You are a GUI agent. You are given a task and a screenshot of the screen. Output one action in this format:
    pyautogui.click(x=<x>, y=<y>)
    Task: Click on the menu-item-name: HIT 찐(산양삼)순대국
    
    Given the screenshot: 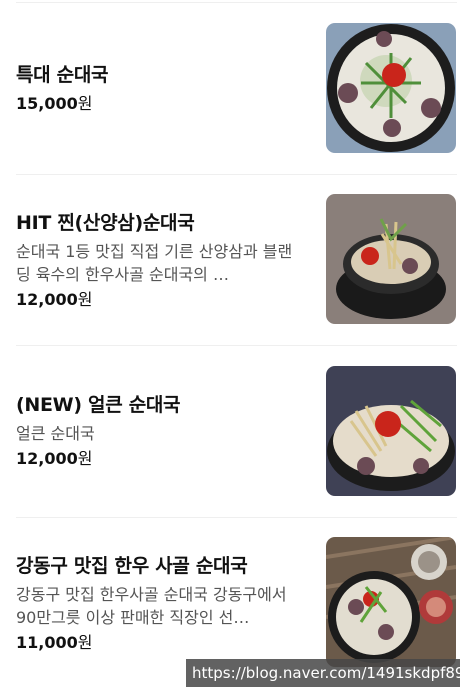 What is the action you would take?
    pyautogui.click(x=105, y=222)
    